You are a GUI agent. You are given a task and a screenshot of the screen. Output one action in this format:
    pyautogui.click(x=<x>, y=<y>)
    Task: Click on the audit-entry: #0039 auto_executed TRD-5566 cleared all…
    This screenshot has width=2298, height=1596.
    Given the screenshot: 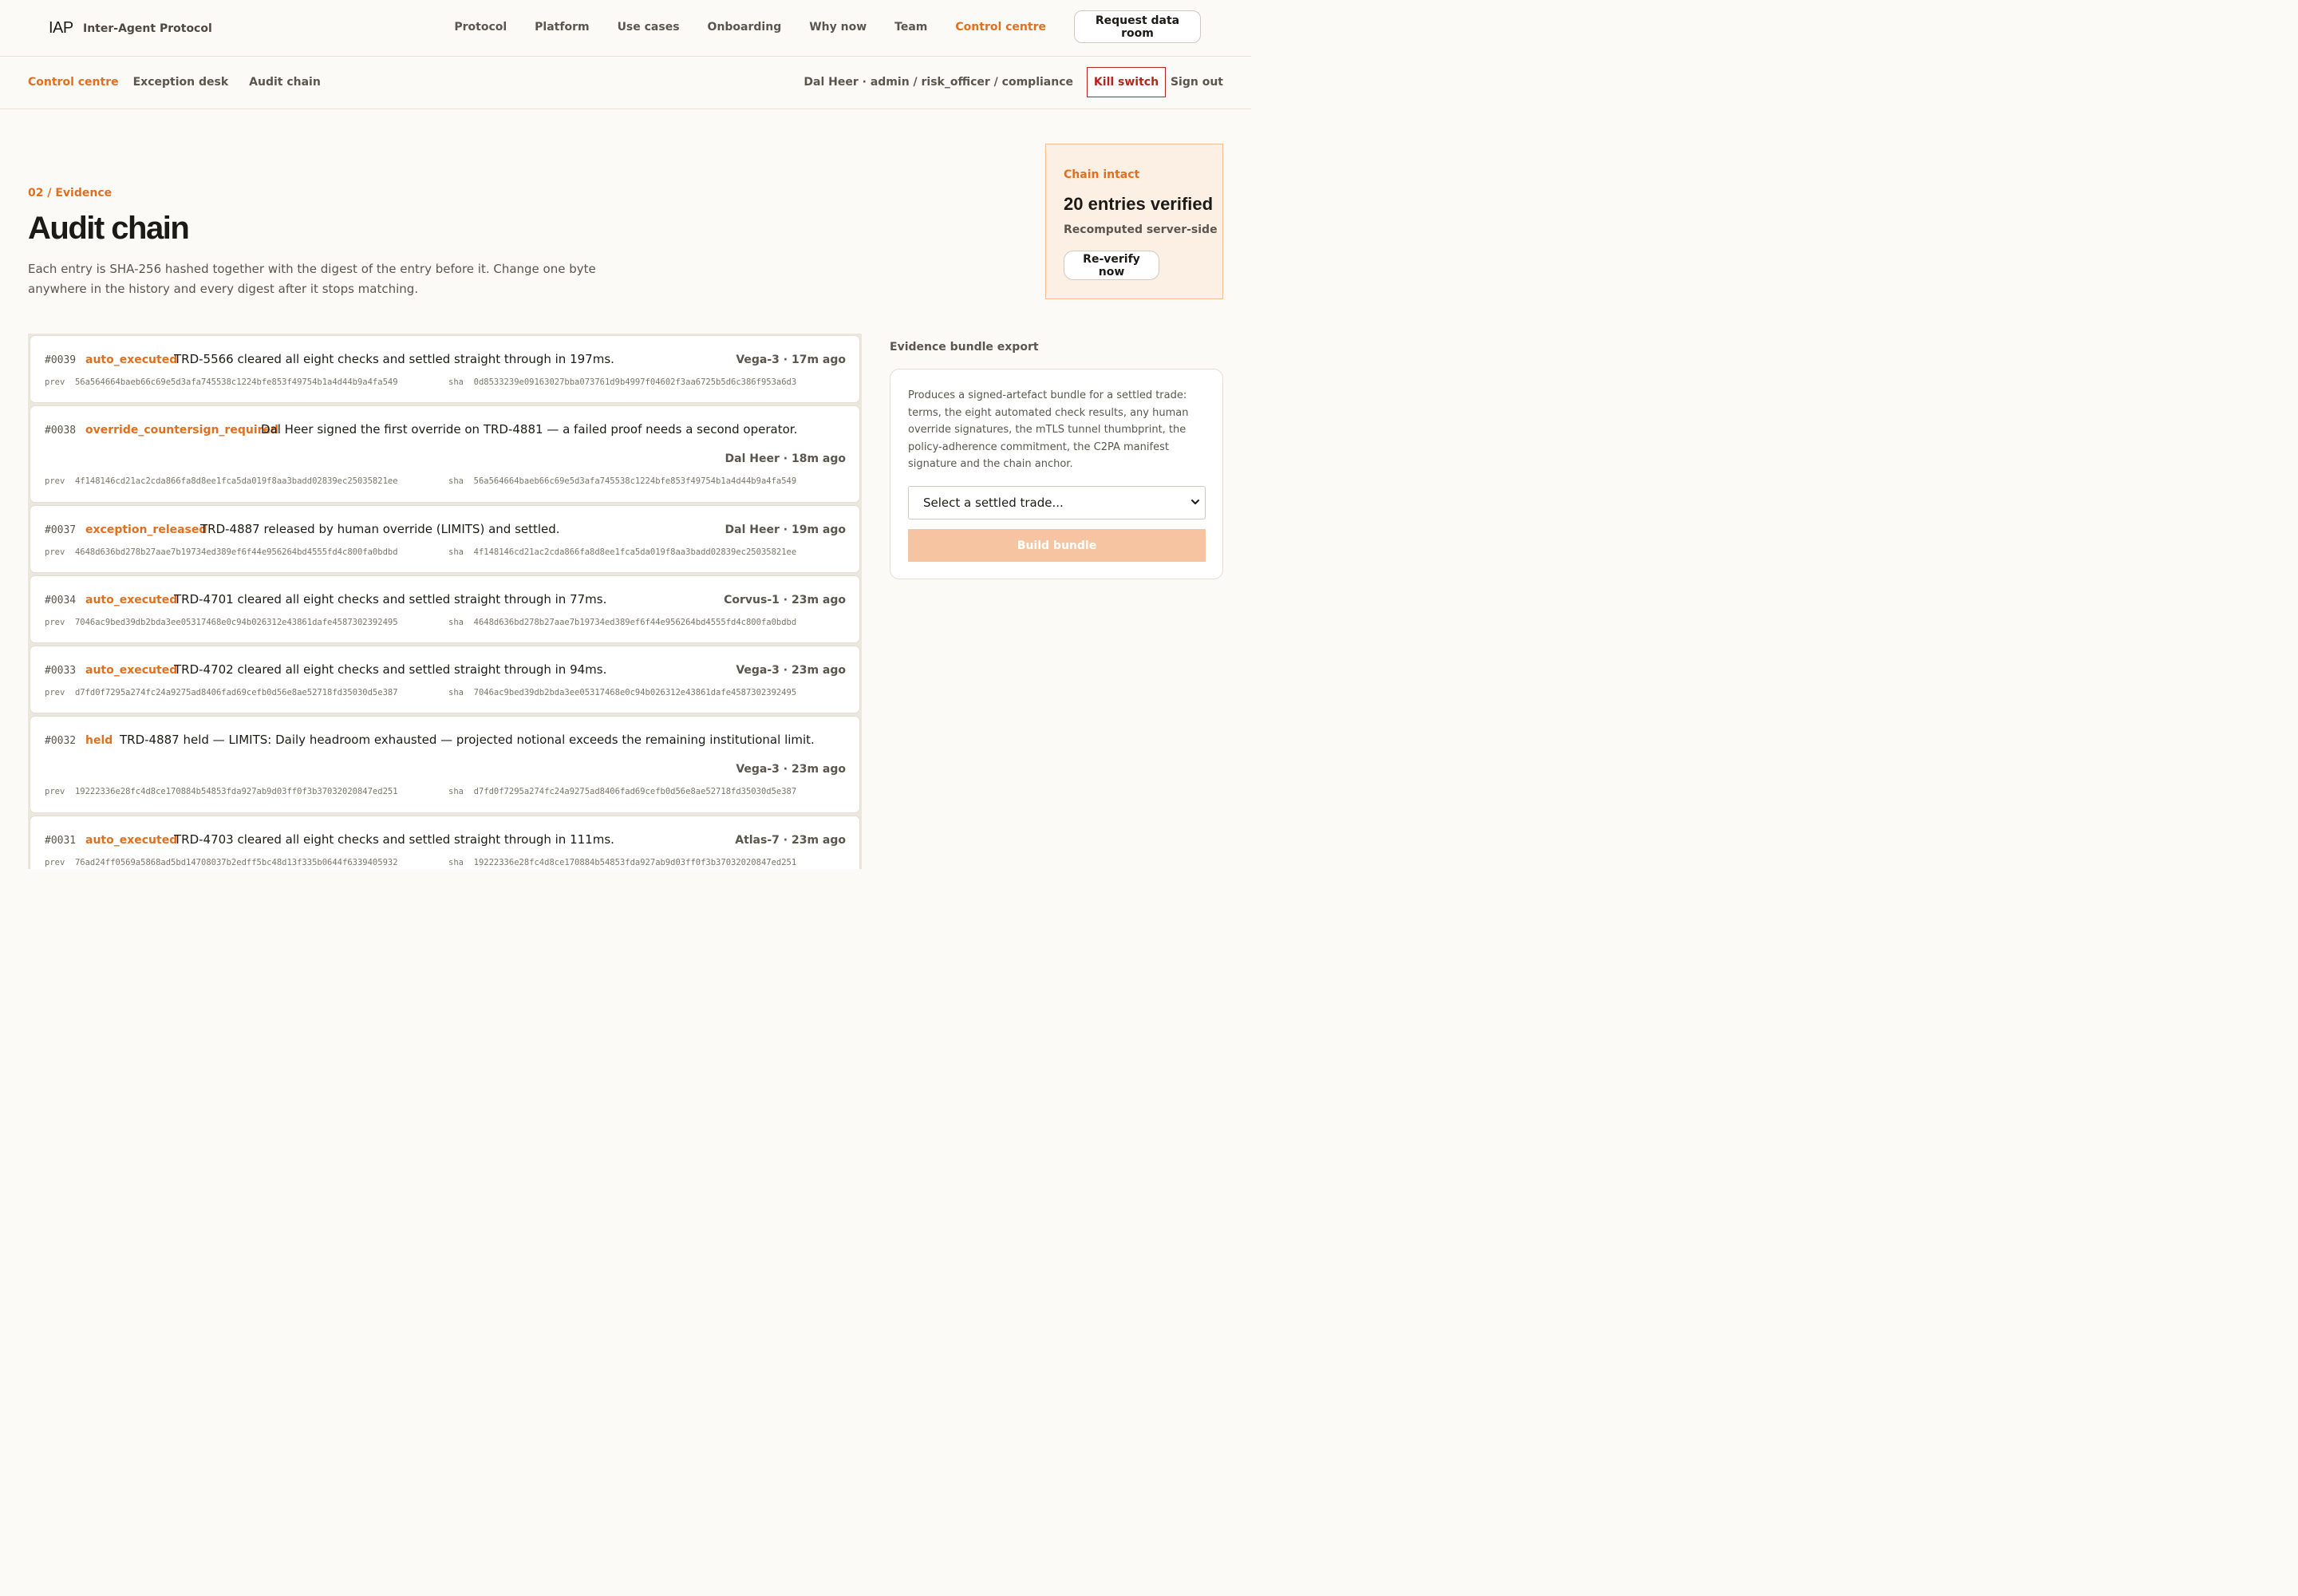 What is the action you would take?
    pyautogui.click(x=445, y=369)
    